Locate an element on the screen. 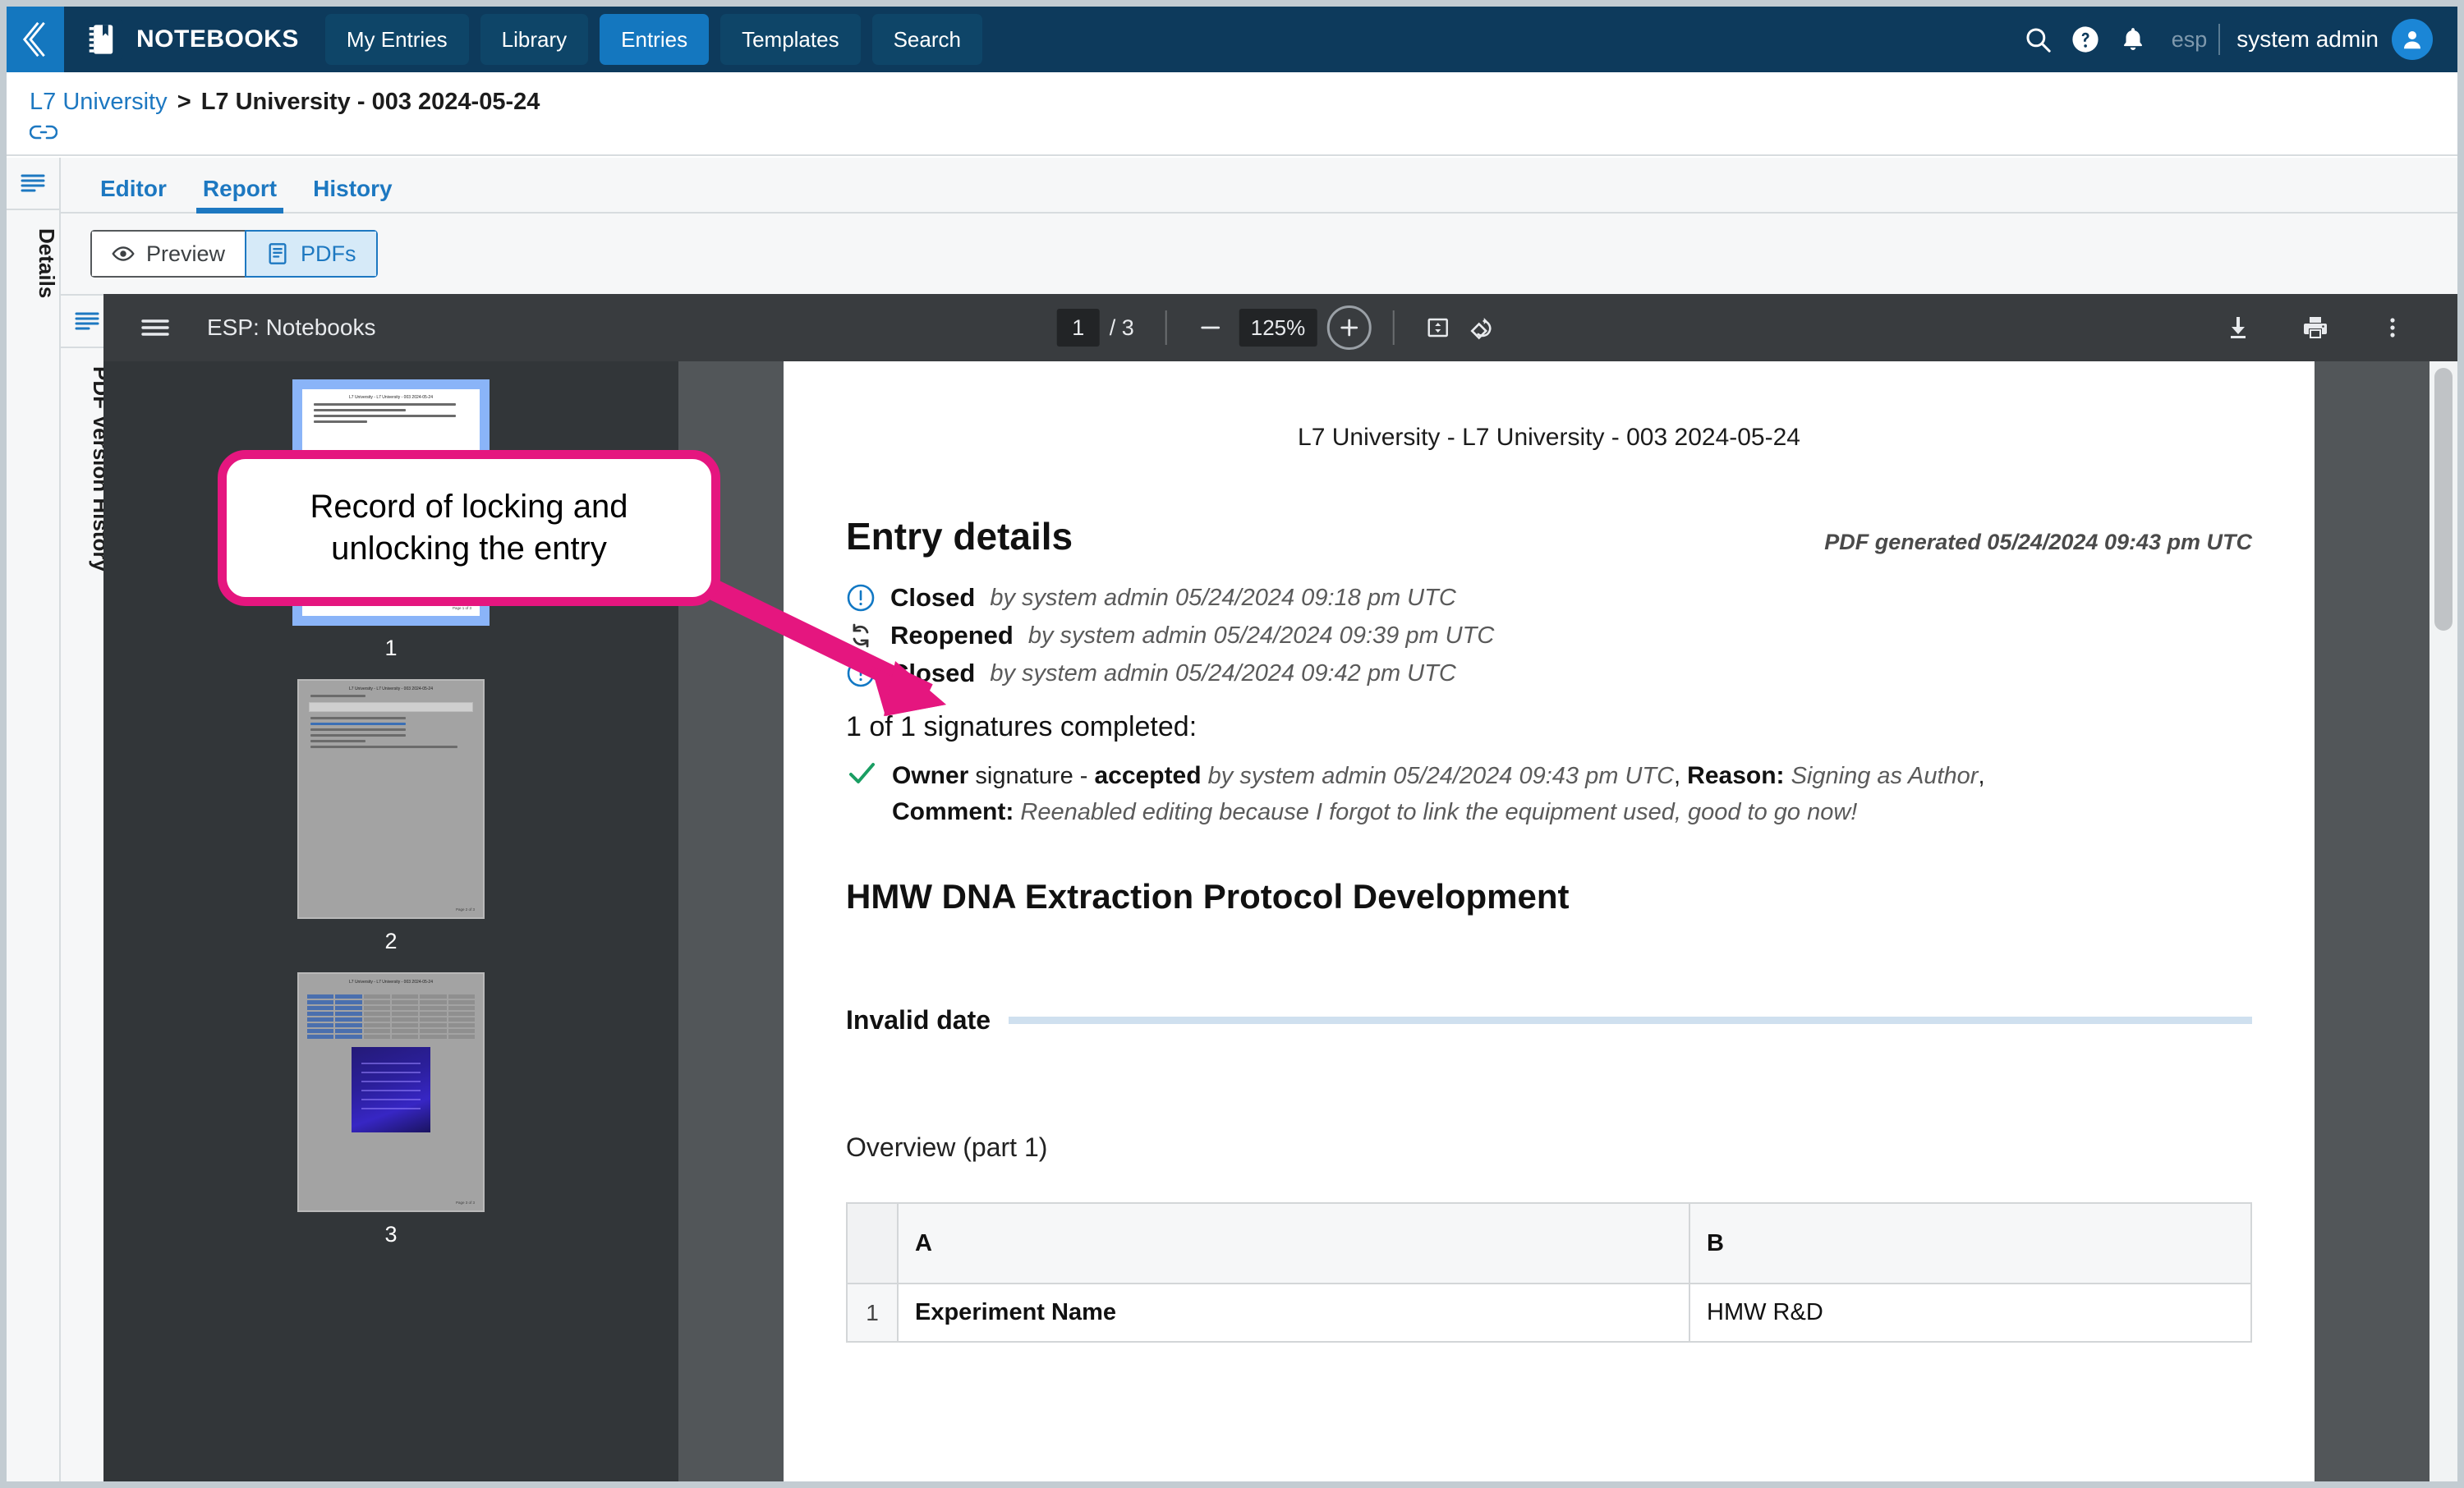 This screenshot has height=1488, width=2464. more-vertical-icon is located at coordinates (2392, 328).